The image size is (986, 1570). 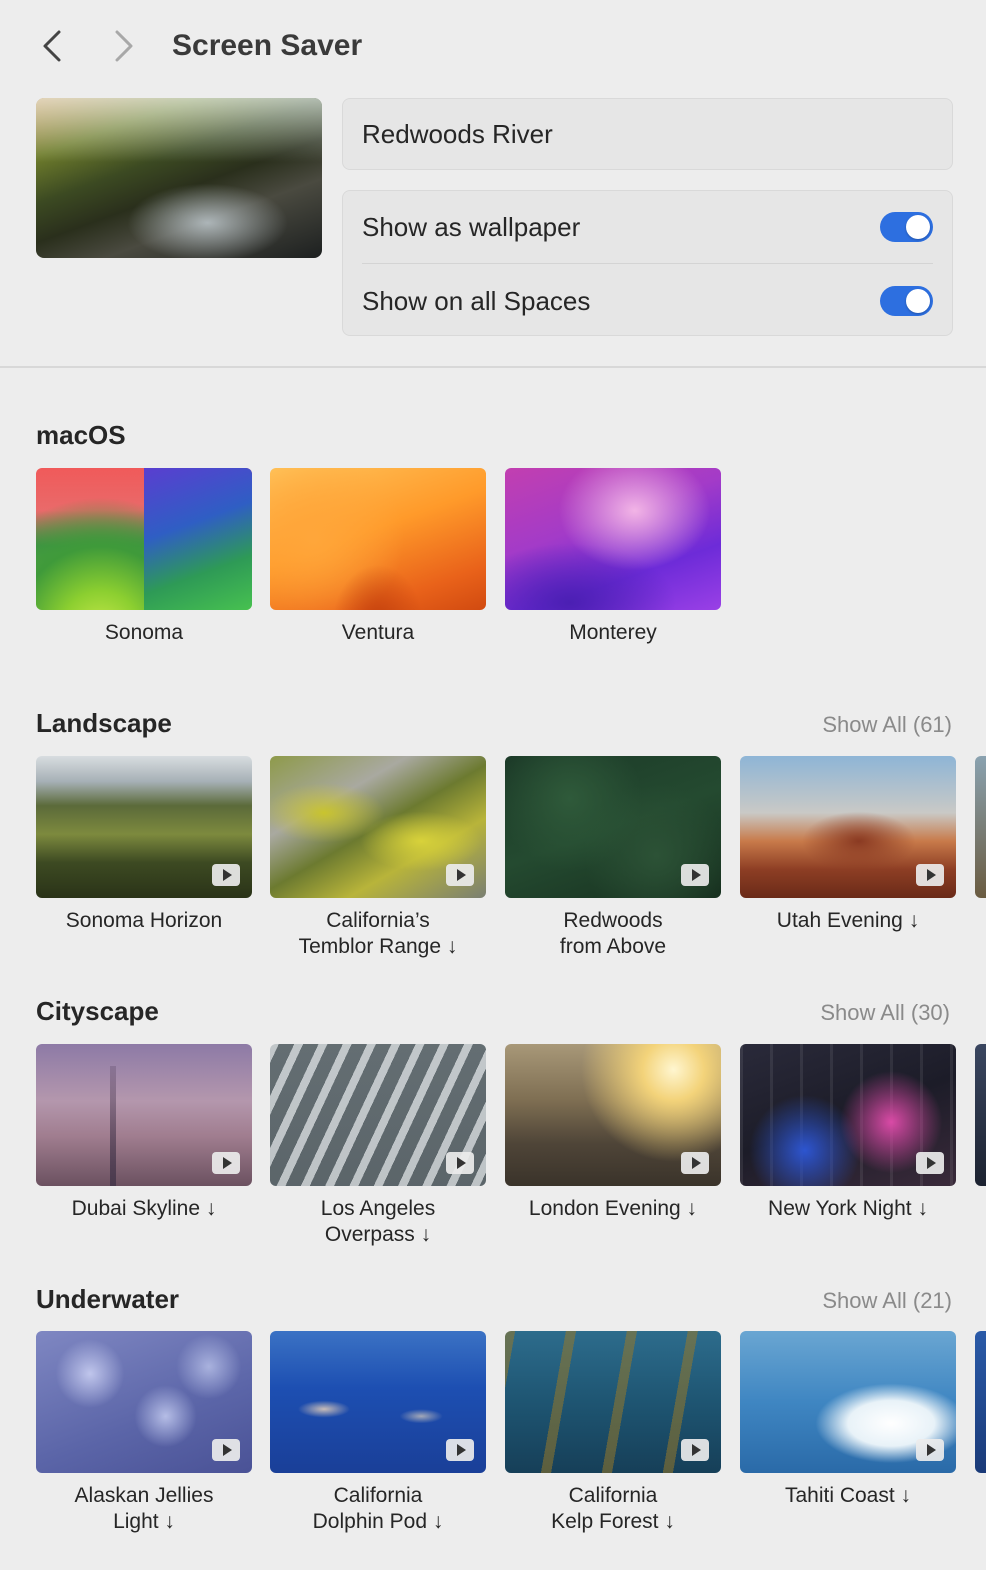 I want to click on screensaver-tile-monterey: Monterey, so click(x=613, y=557).